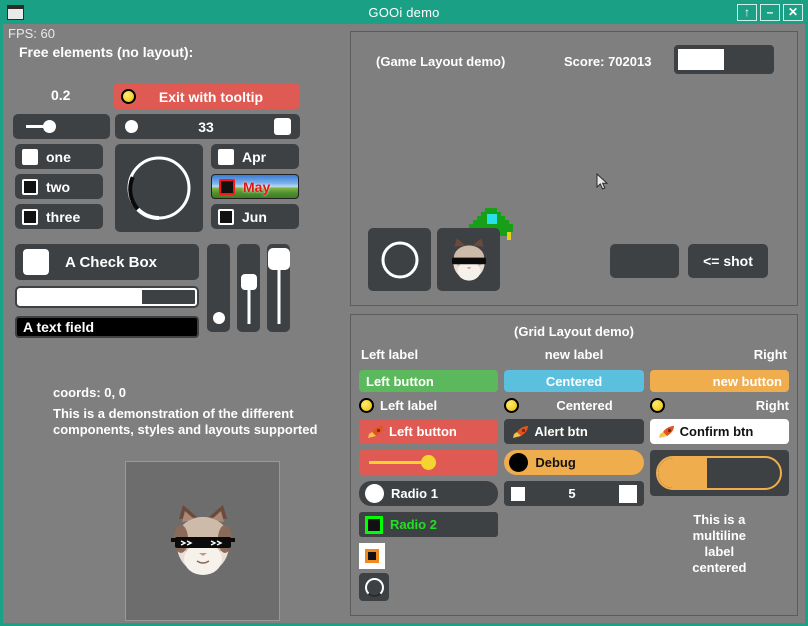 The height and width of the screenshot is (626, 808). I want to click on knob-arc-icon, so click(159, 188).